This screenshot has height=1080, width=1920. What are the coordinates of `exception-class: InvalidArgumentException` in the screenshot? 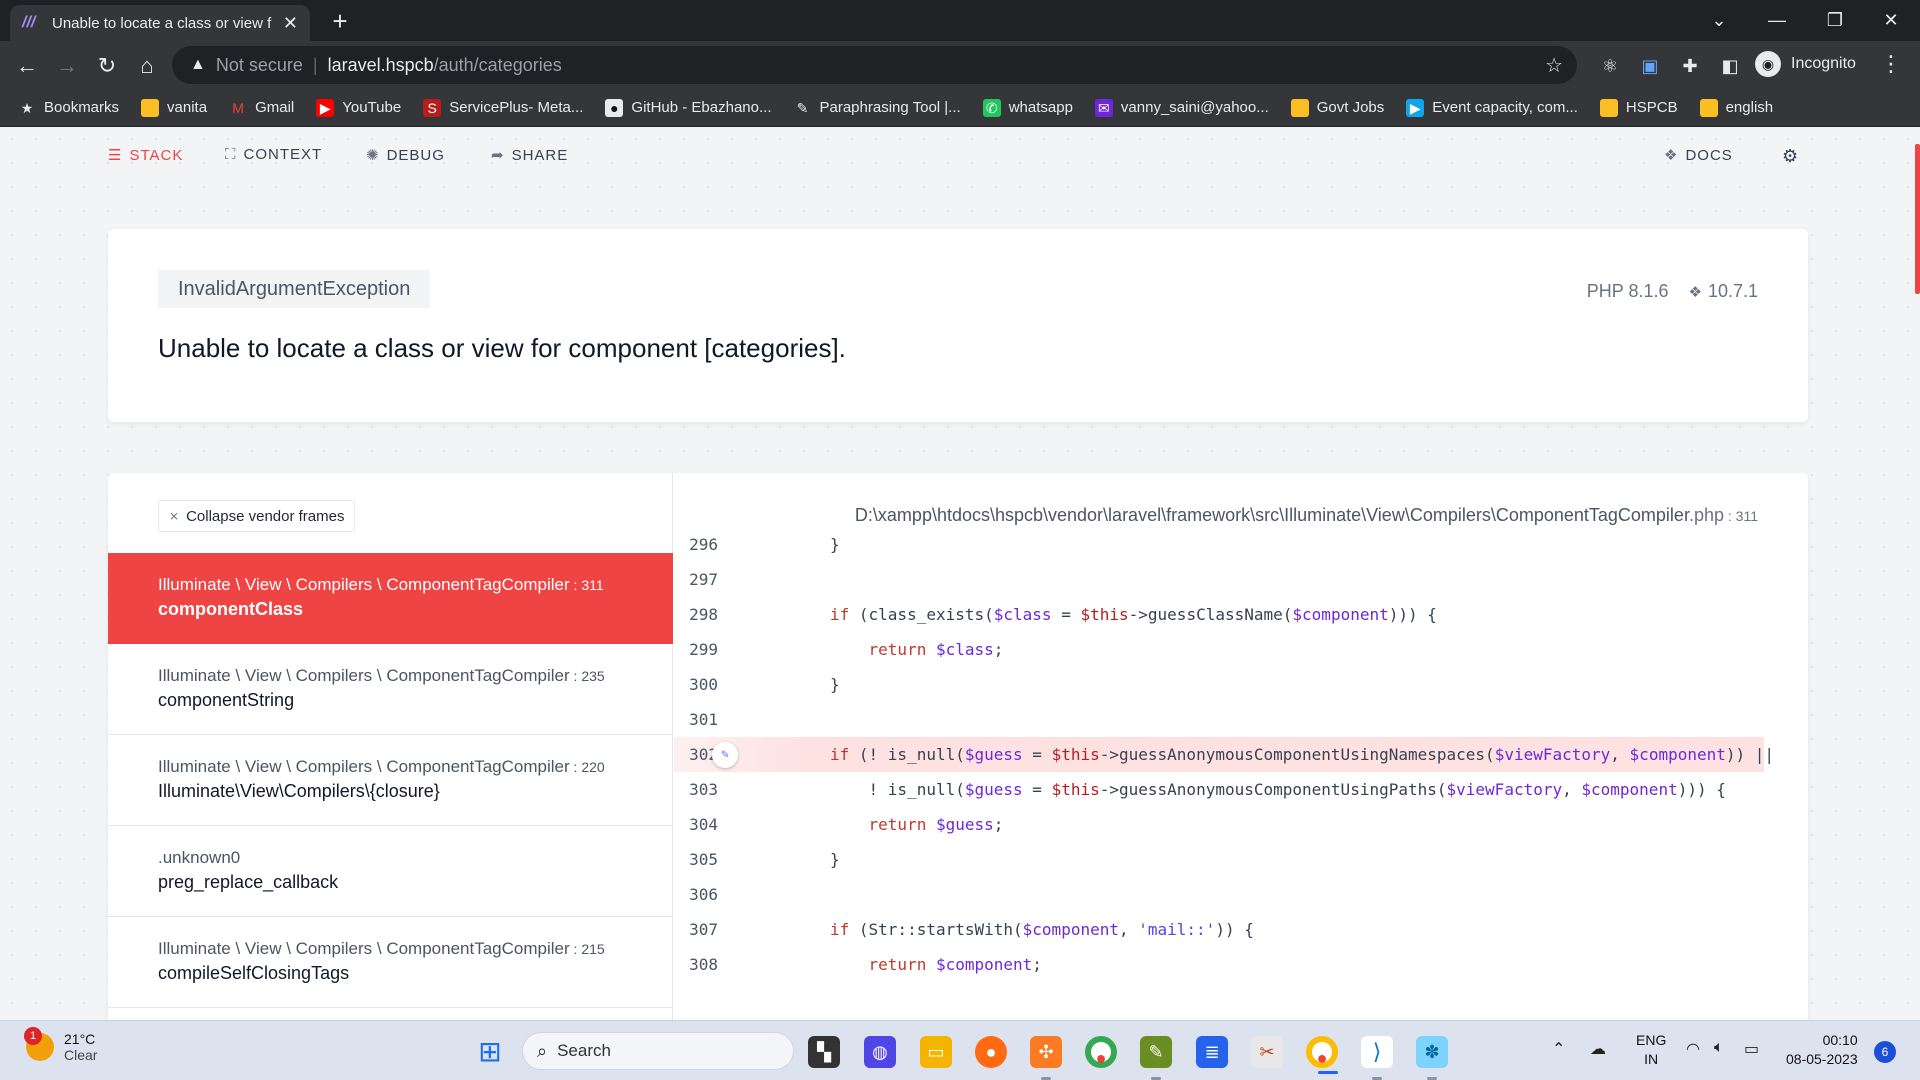 It's located at (294, 289).